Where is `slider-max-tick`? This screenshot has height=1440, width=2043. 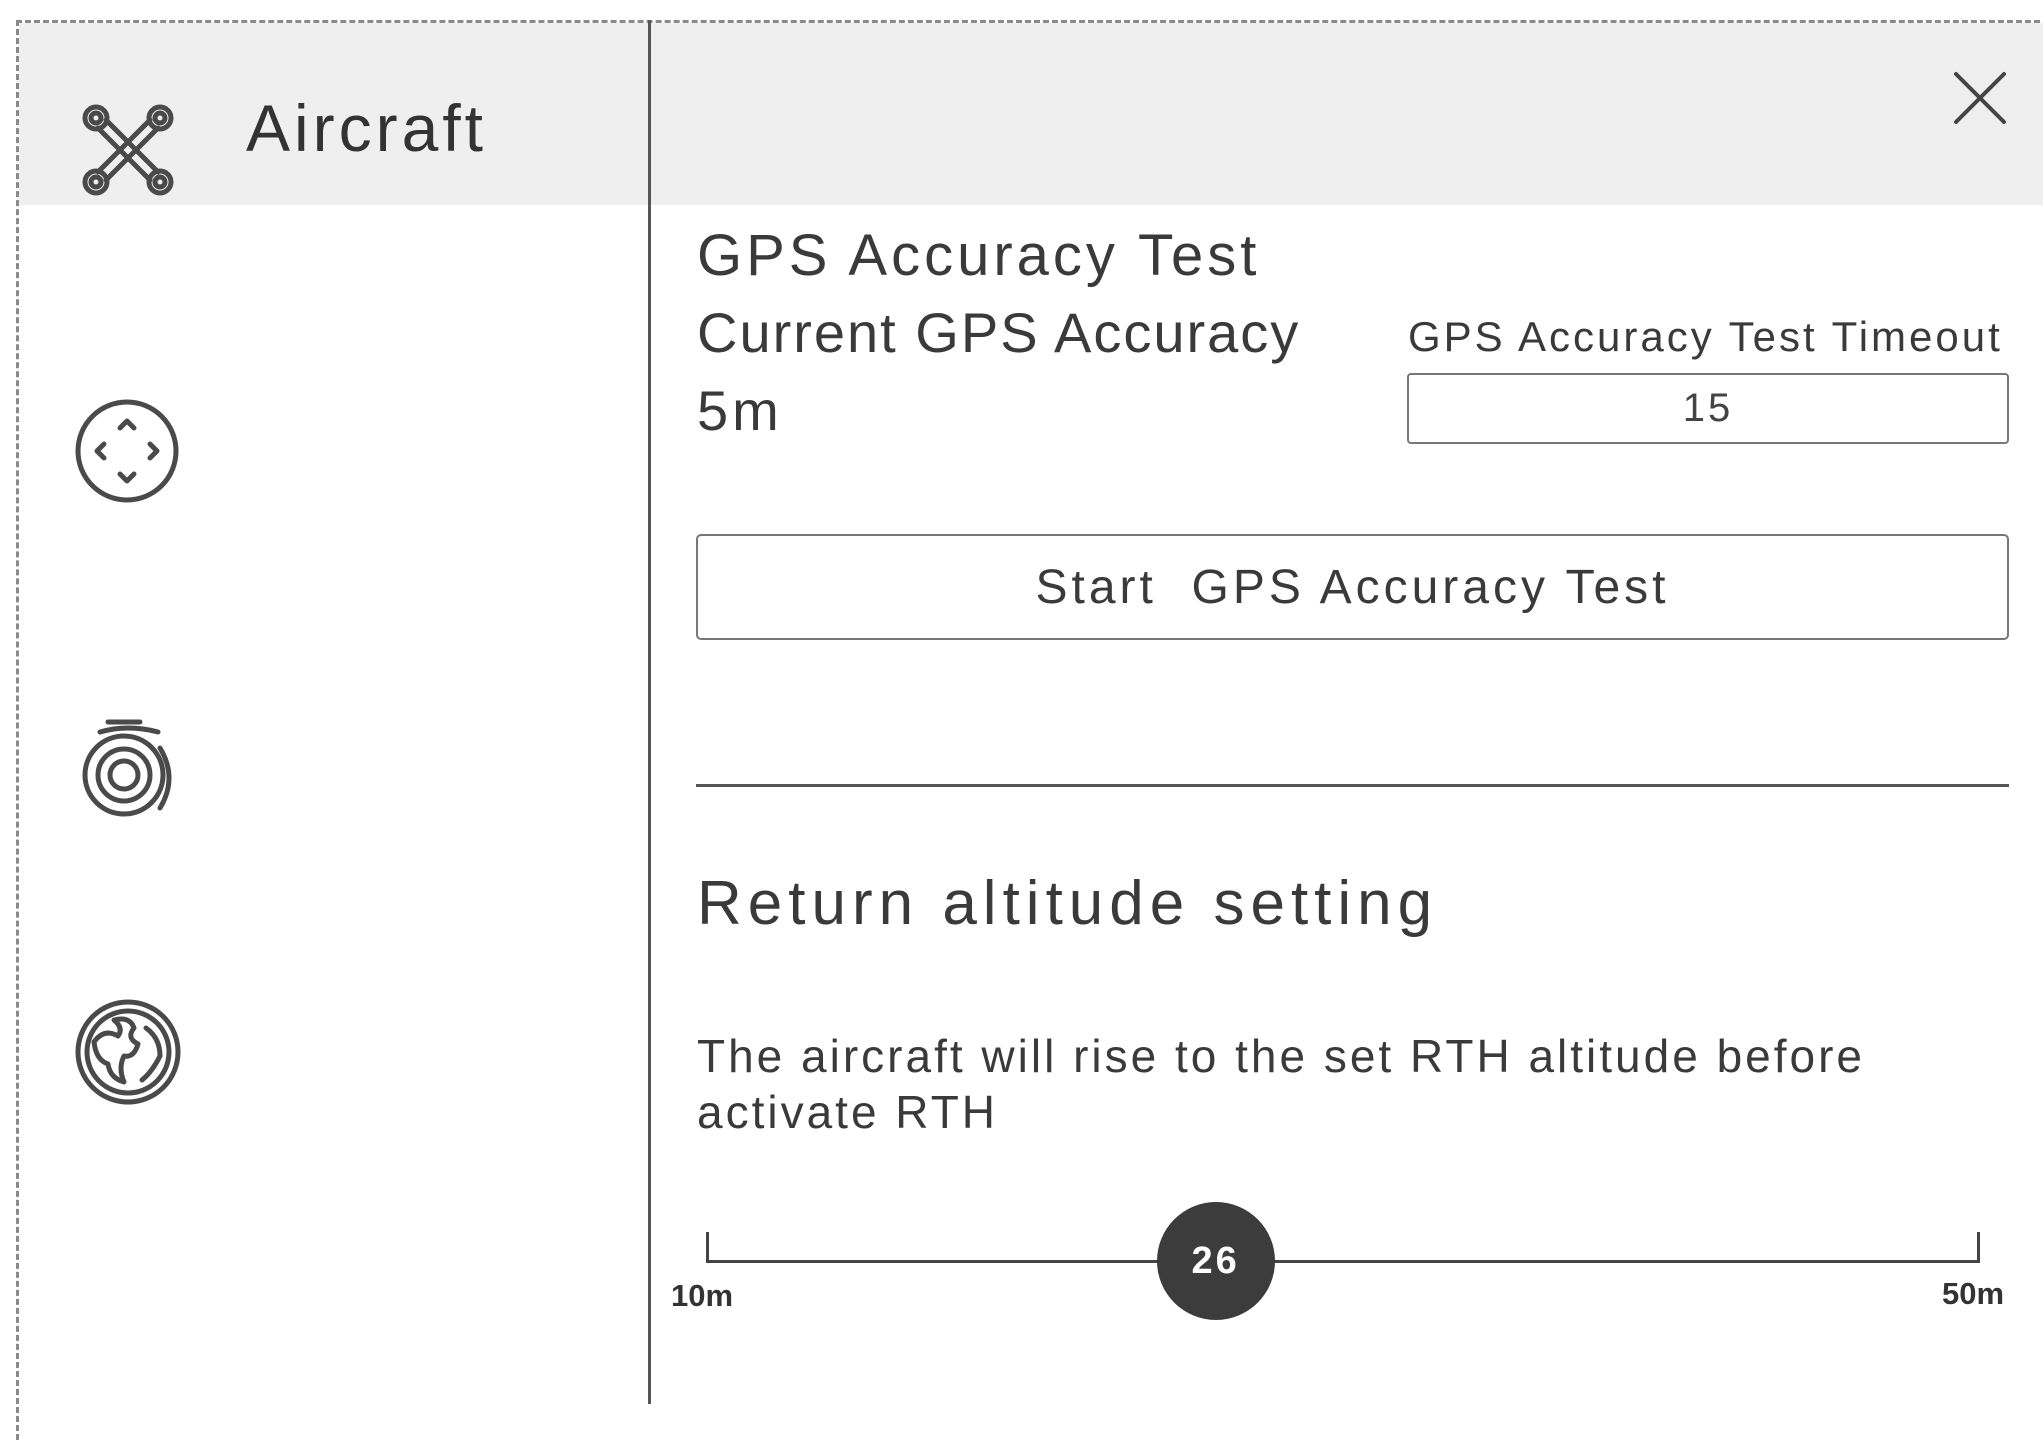
slider-max-tick is located at coordinates (1978, 1247).